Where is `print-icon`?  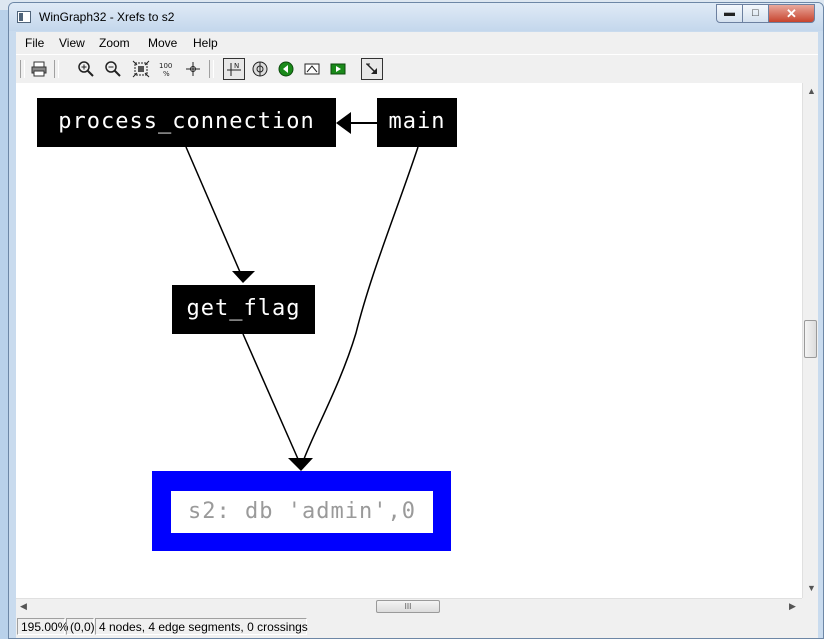
print-icon is located at coordinates (39, 69).